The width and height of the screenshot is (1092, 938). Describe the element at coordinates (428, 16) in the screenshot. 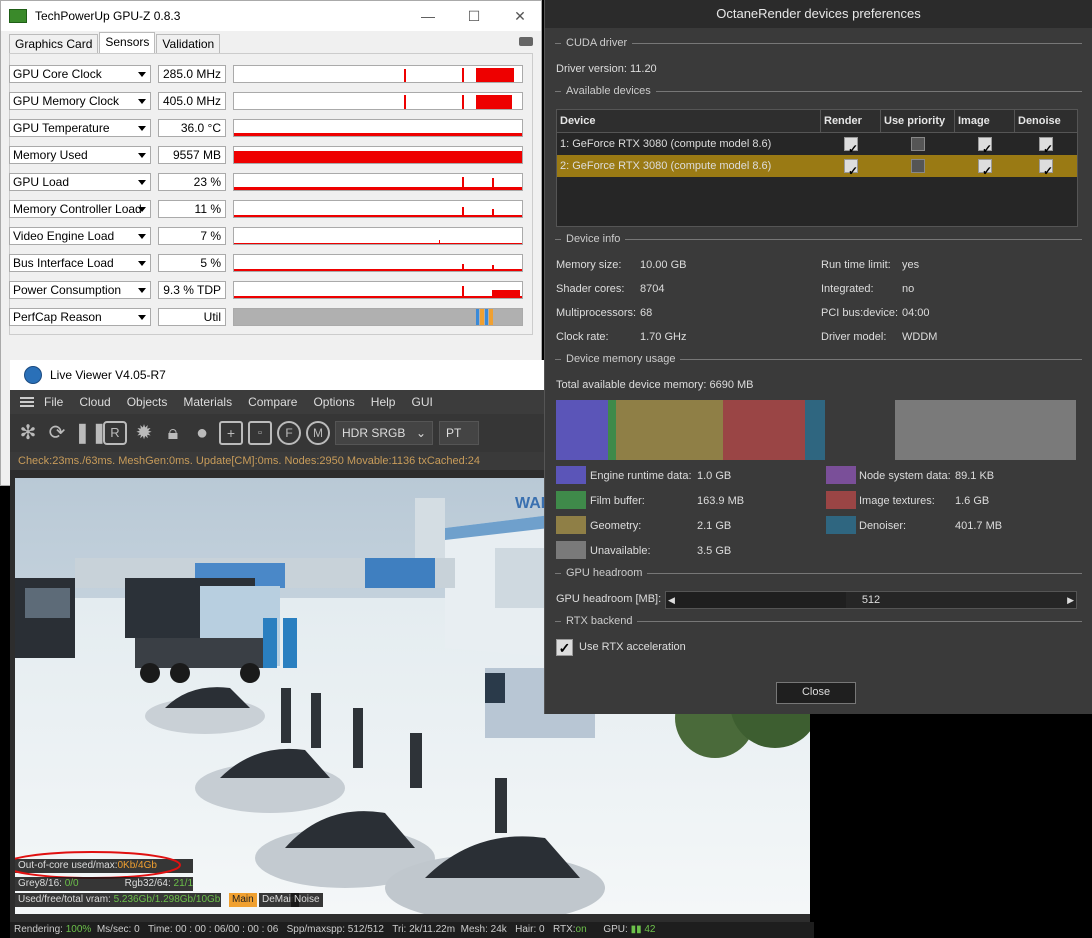

I see `minimize-icon: —` at that location.